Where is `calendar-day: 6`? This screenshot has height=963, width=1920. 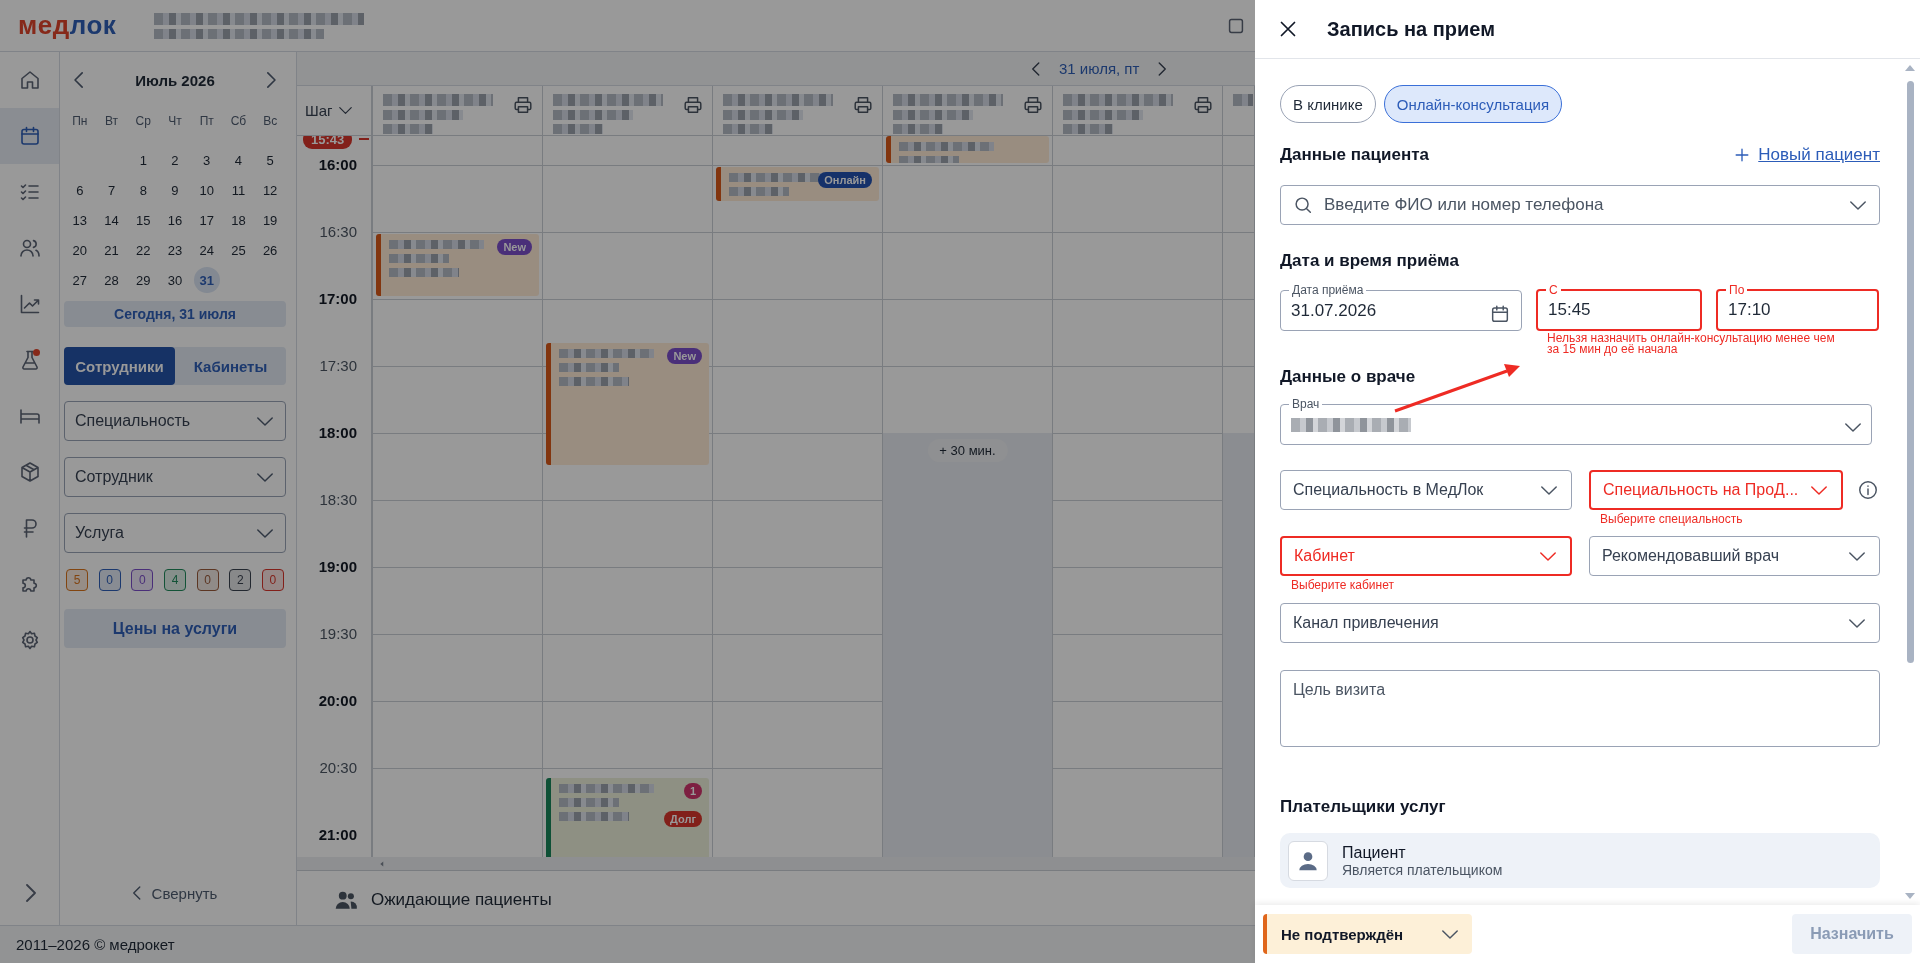
calendar-day: 6 is located at coordinates (79, 190).